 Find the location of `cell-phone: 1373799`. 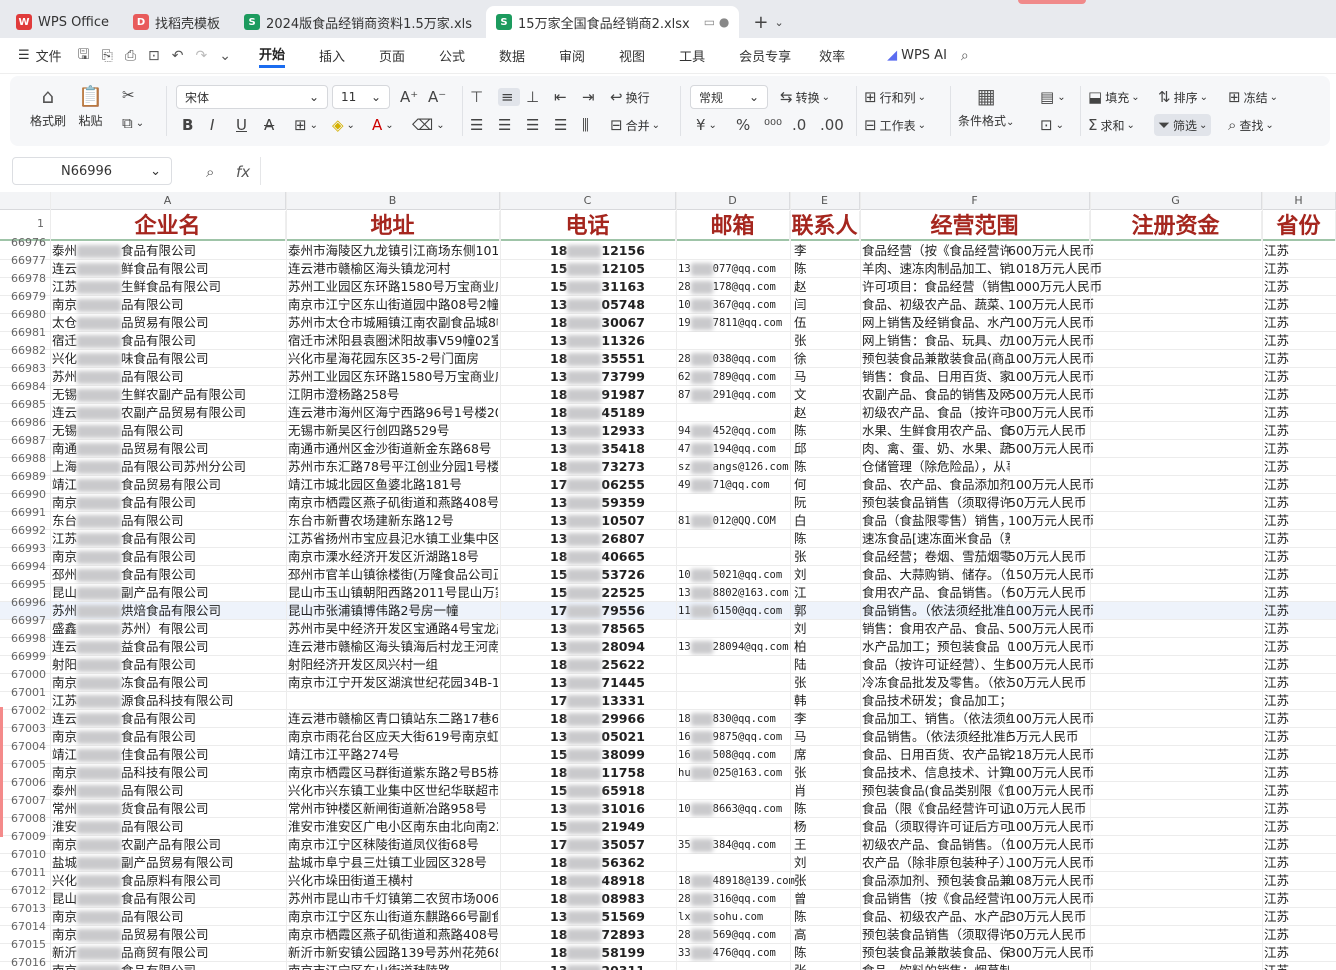

cell-phone: 1373799 is located at coordinates (612, 377).